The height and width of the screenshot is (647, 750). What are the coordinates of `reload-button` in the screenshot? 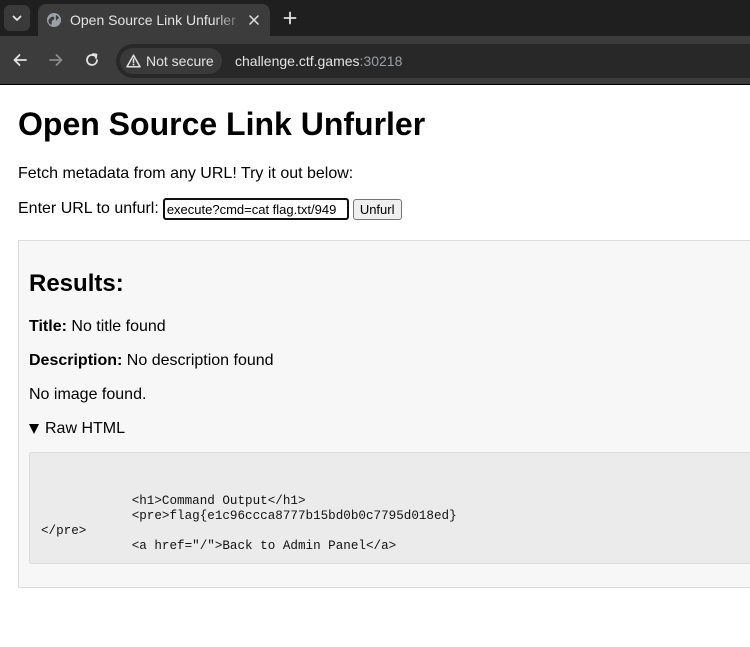 It's located at (92, 60).